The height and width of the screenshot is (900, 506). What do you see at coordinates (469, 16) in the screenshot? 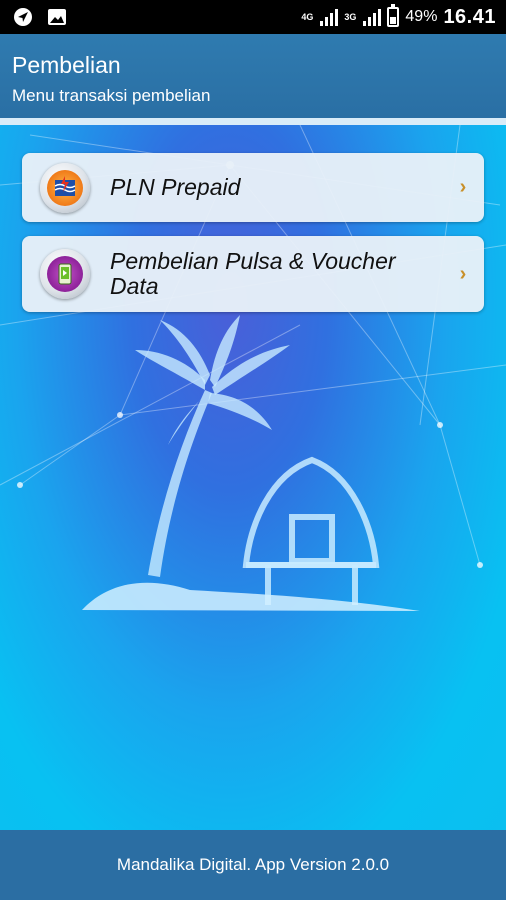
I see `clock: 16.41` at bounding box center [469, 16].